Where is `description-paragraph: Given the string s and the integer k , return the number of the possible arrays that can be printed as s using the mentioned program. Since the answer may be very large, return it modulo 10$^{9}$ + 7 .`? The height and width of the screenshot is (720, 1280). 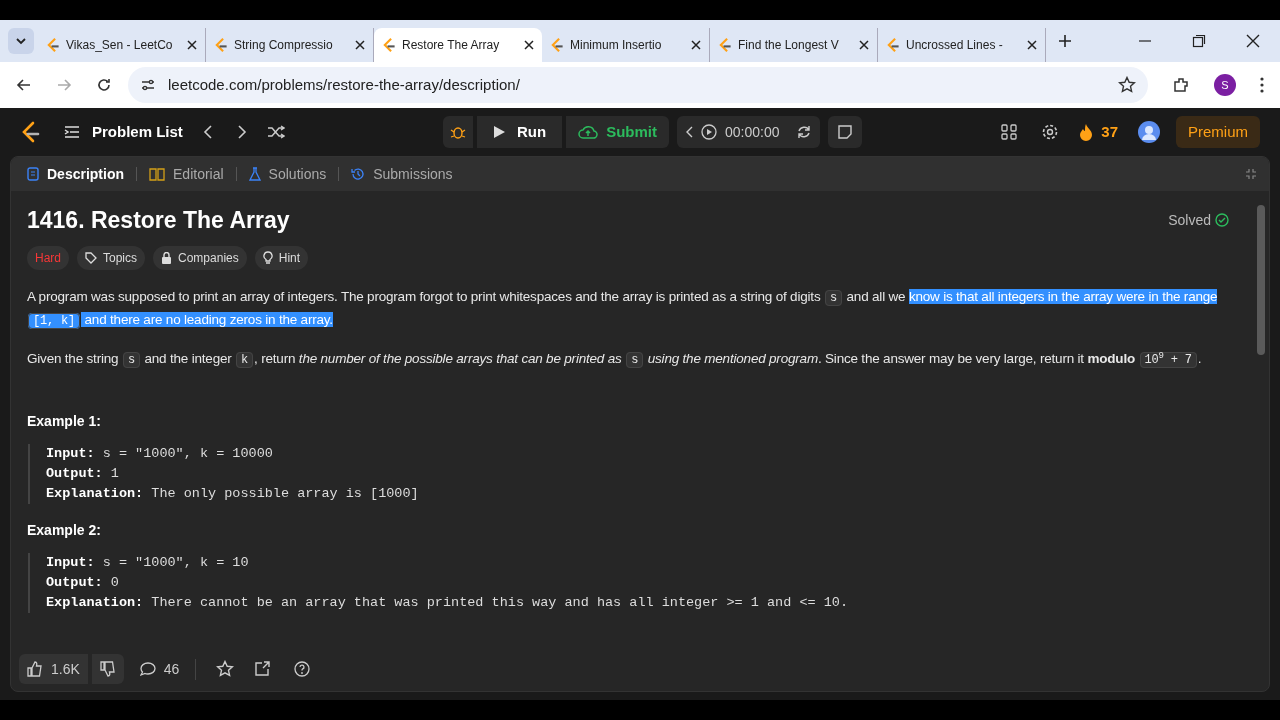
description-paragraph: Given the string s and the integer k , return the number of the possible arrays that can be printed as s using the mentioned program. Since the answer may be very large, return it modulo 10$^{9}$ + 7 . is located at coordinates (615, 359).